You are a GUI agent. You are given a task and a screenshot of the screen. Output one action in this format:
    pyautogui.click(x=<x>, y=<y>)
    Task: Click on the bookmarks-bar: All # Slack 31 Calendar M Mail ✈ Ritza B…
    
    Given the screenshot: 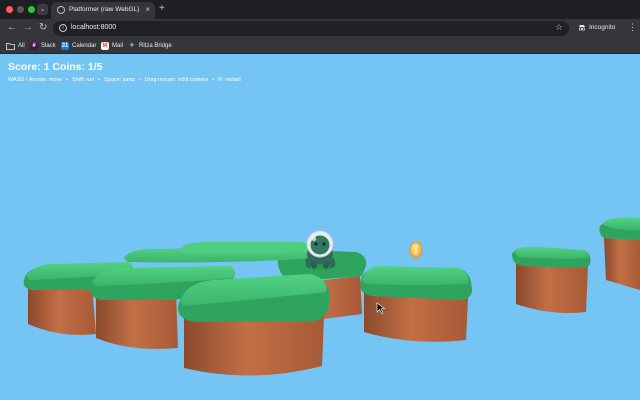 What is the action you would take?
    pyautogui.click(x=320, y=46)
    